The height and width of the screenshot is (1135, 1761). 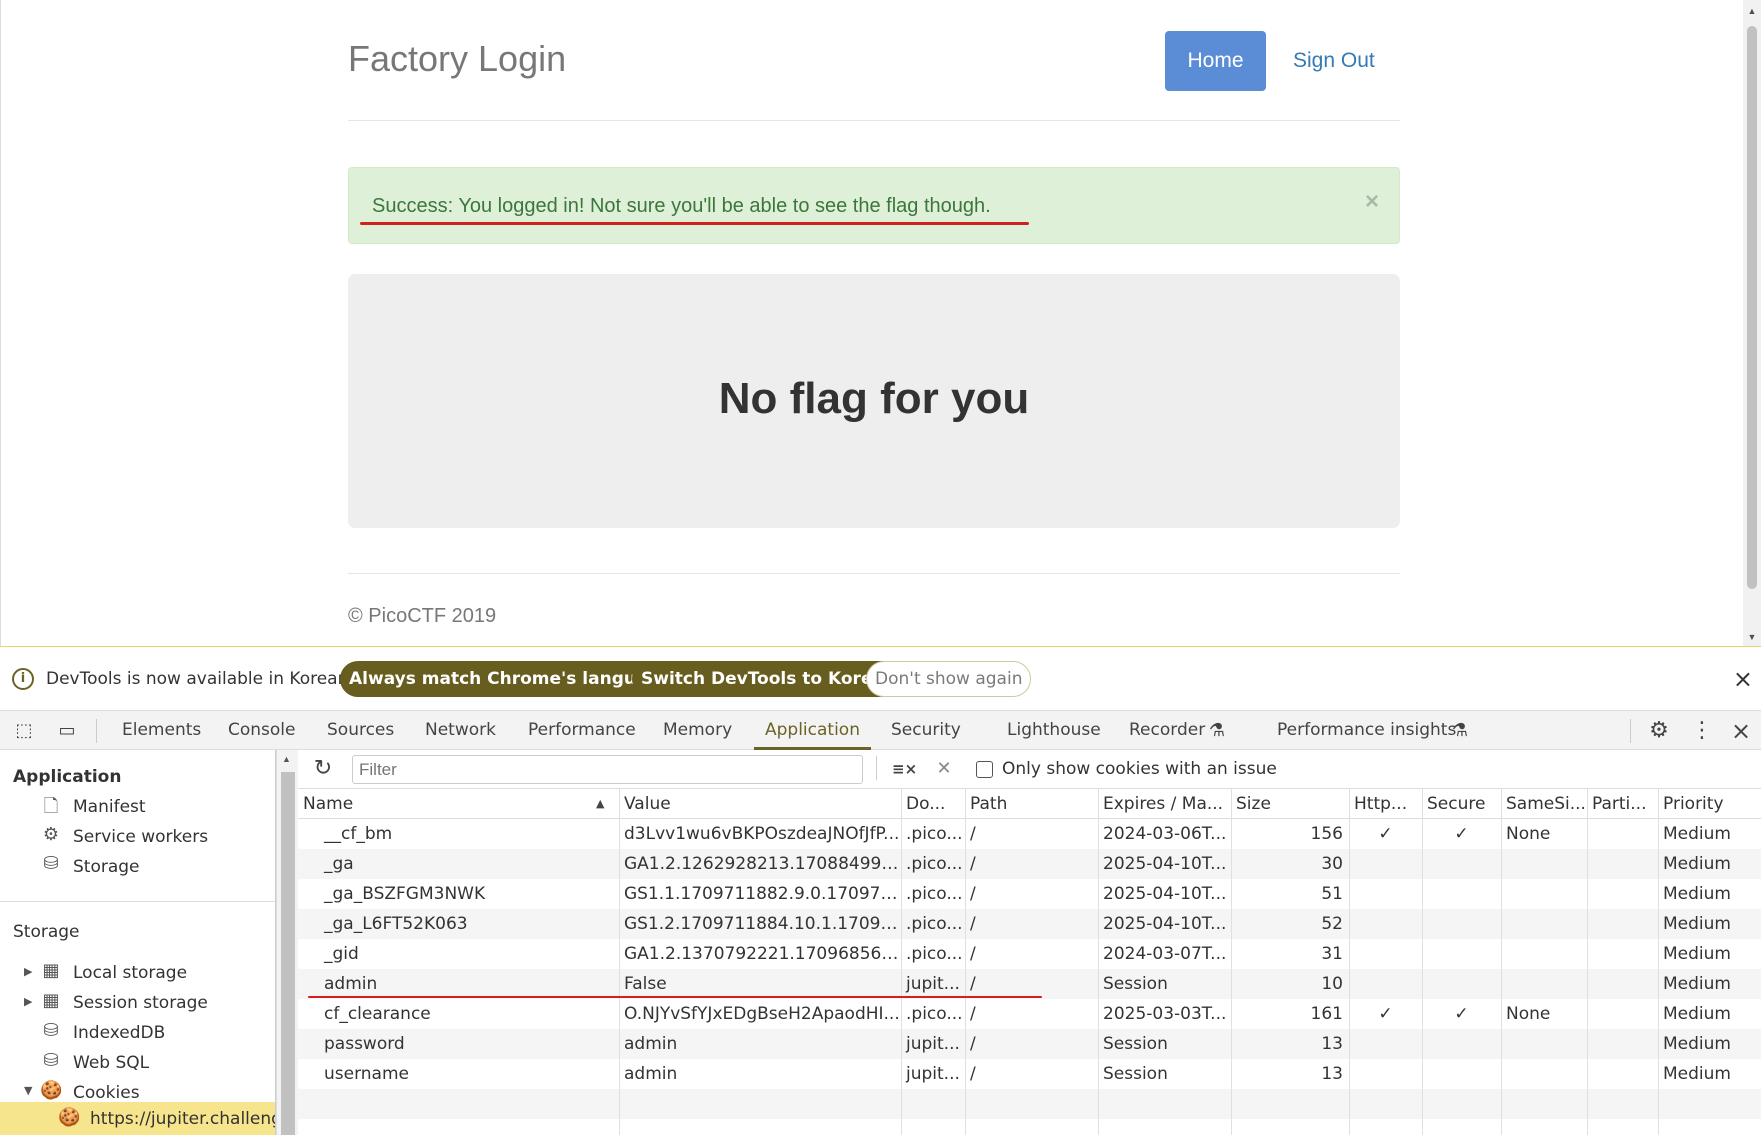 I want to click on tab-sources: Sources, so click(x=360, y=730).